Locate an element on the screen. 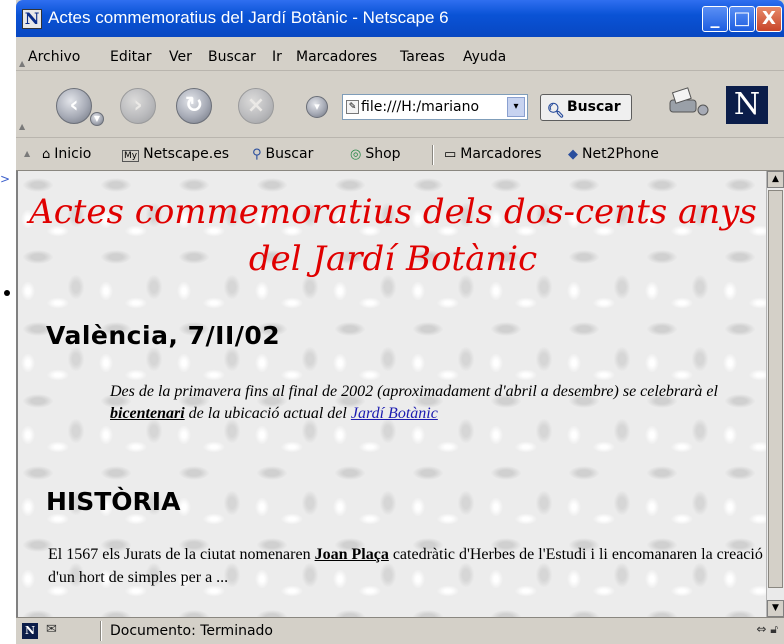 Image resolution: width=784 pixels, height=644 pixels. go-button: ▾ is located at coordinates (317, 107).